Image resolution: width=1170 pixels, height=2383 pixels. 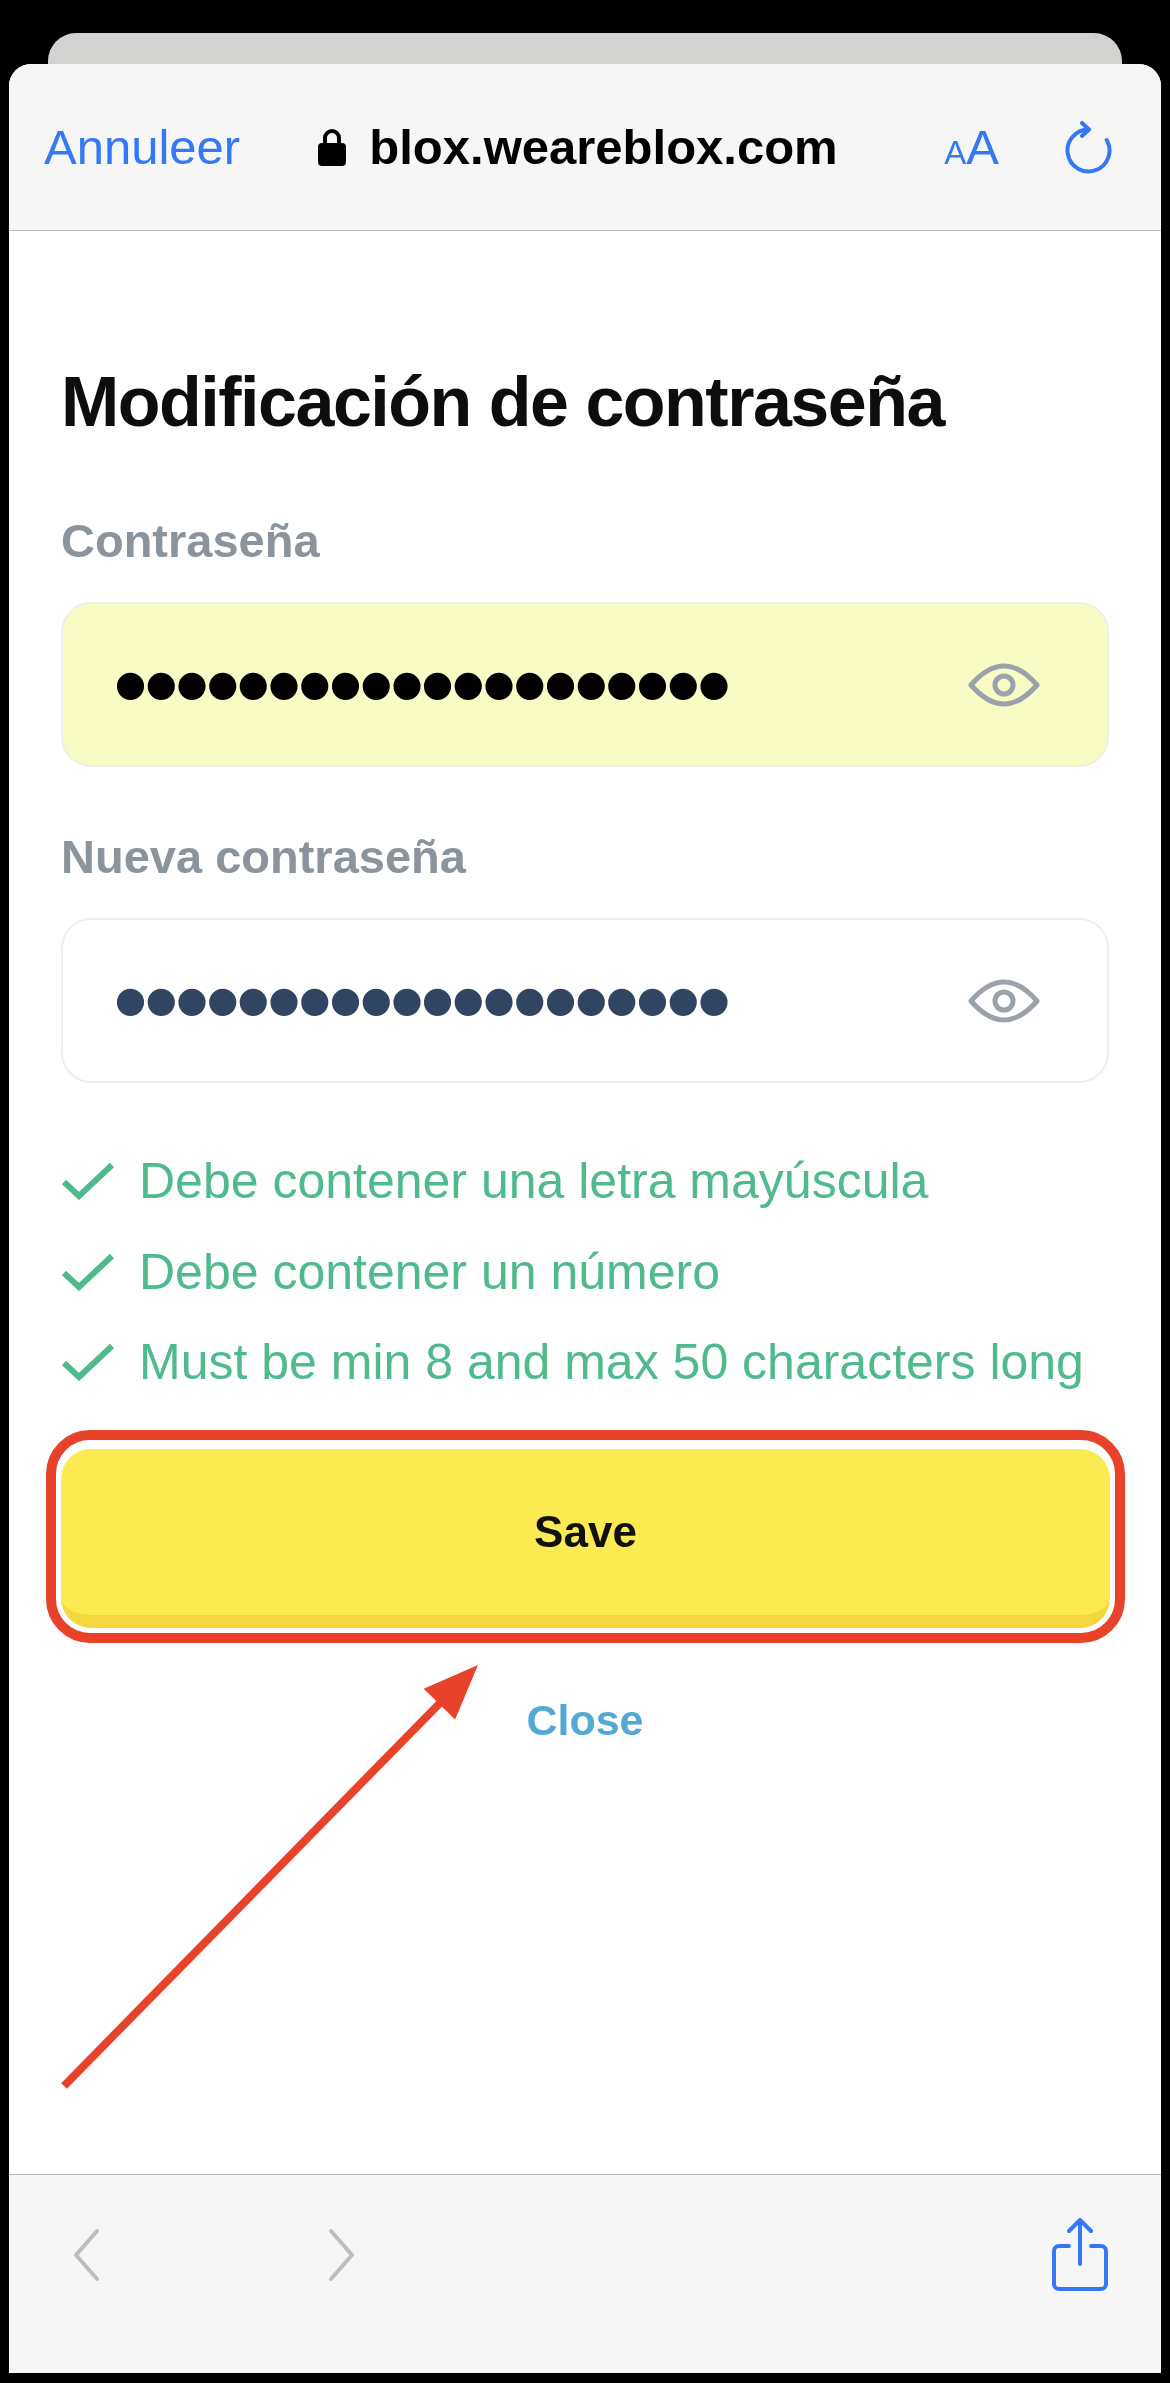 What do you see at coordinates (264, 857) in the screenshot?
I see `field-label: Nueva contraseña` at bounding box center [264, 857].